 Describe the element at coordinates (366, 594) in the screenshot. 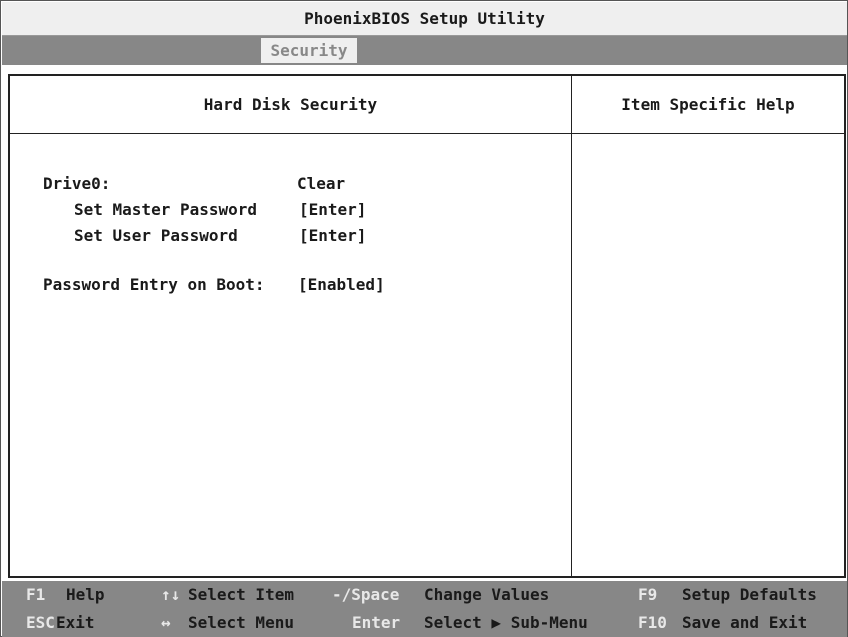

I see `change-values-key: -/Space` at that location.